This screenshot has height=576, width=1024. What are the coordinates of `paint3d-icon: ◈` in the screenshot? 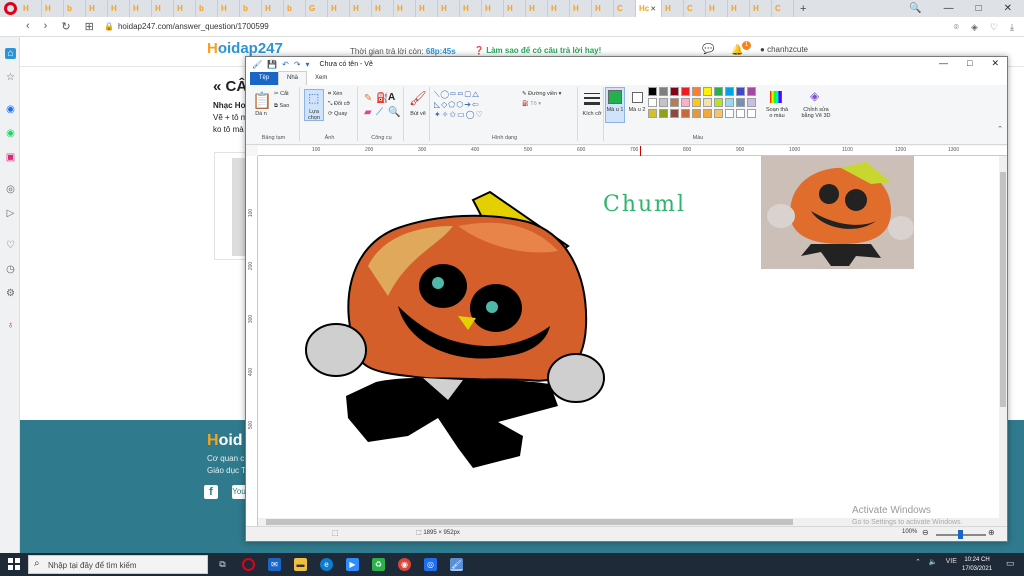 It's located at (814, 96).